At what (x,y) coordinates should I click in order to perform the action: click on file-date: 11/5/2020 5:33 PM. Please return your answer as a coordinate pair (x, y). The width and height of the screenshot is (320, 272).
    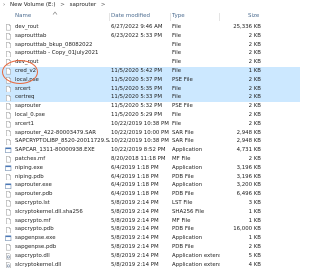
    Looking at the image, I should click on (137, 97).